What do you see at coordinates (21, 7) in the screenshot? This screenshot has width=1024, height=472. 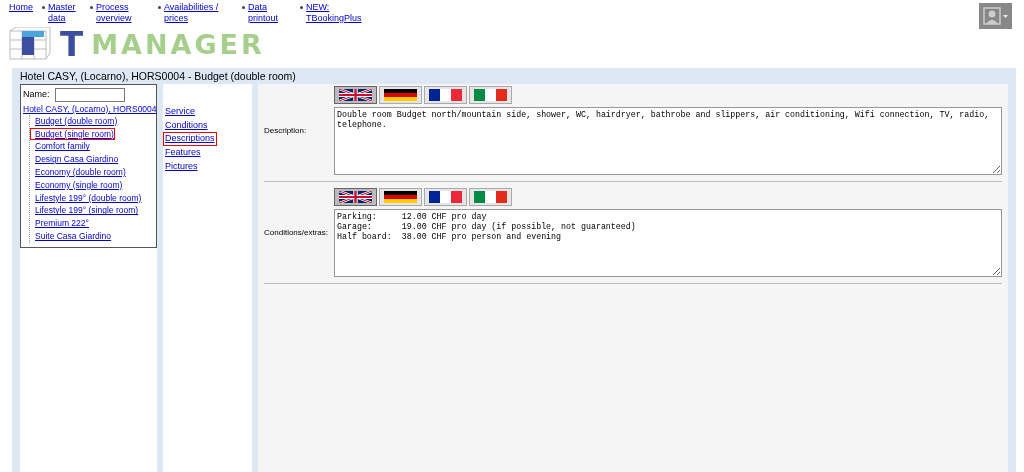 I see `nav-link: Home` at bounding box center [21, 7].